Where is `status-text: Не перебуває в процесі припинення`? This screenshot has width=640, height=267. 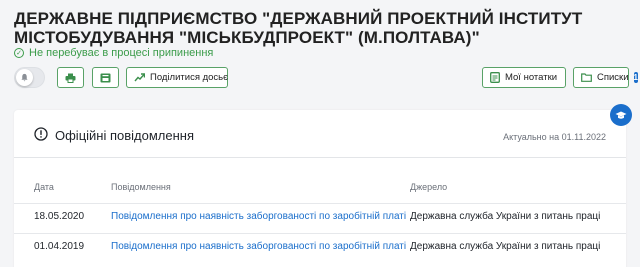 status-text: Не перебуває в процесі припинення is located at coordinates (121, 53).